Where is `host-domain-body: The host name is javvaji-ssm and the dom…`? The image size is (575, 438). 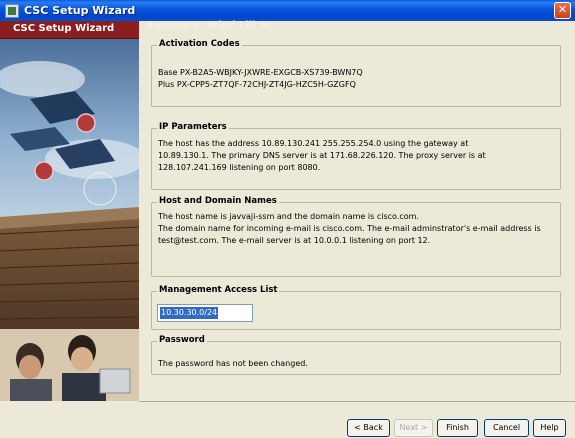 host-domain-body: The host name is javvaji-ssm and the dom… is located at coordinates (356, 229).